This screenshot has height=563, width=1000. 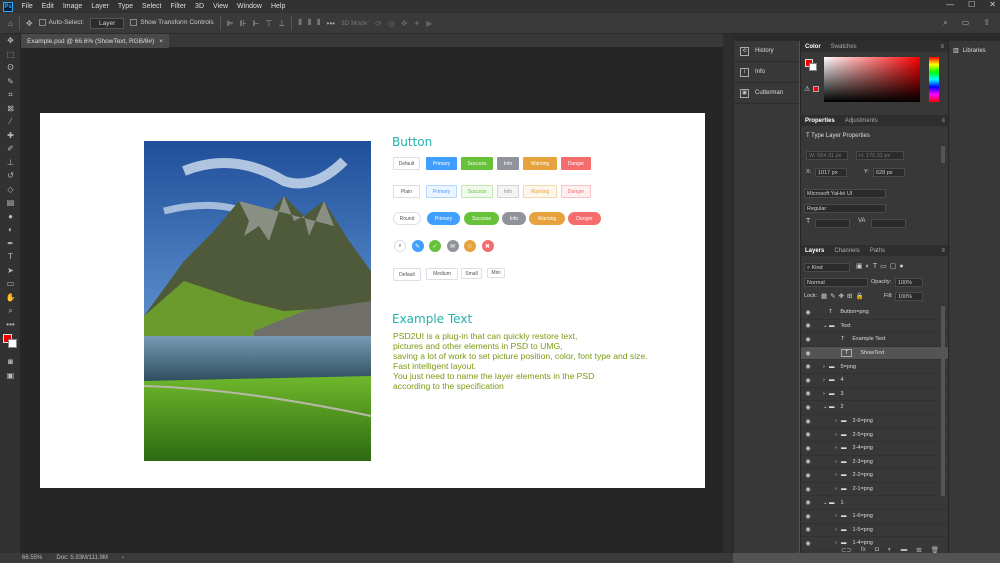 I want to click on 3d-rotate-icon: ⟳, so click(x=378, y=23).